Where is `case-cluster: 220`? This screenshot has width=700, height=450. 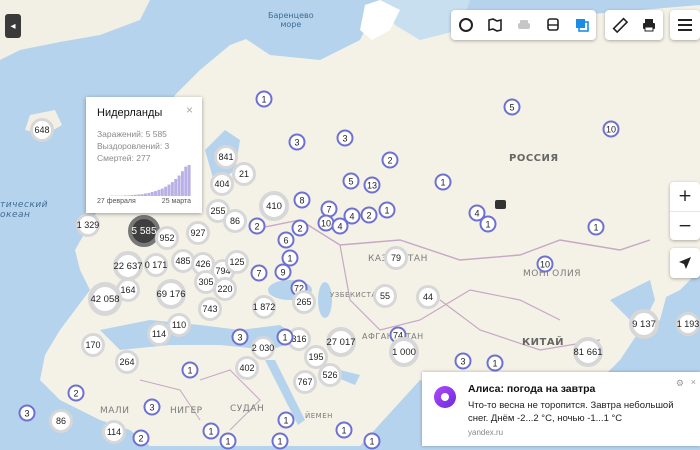 case-cluster: 220 is located at coordinates (225, 289).